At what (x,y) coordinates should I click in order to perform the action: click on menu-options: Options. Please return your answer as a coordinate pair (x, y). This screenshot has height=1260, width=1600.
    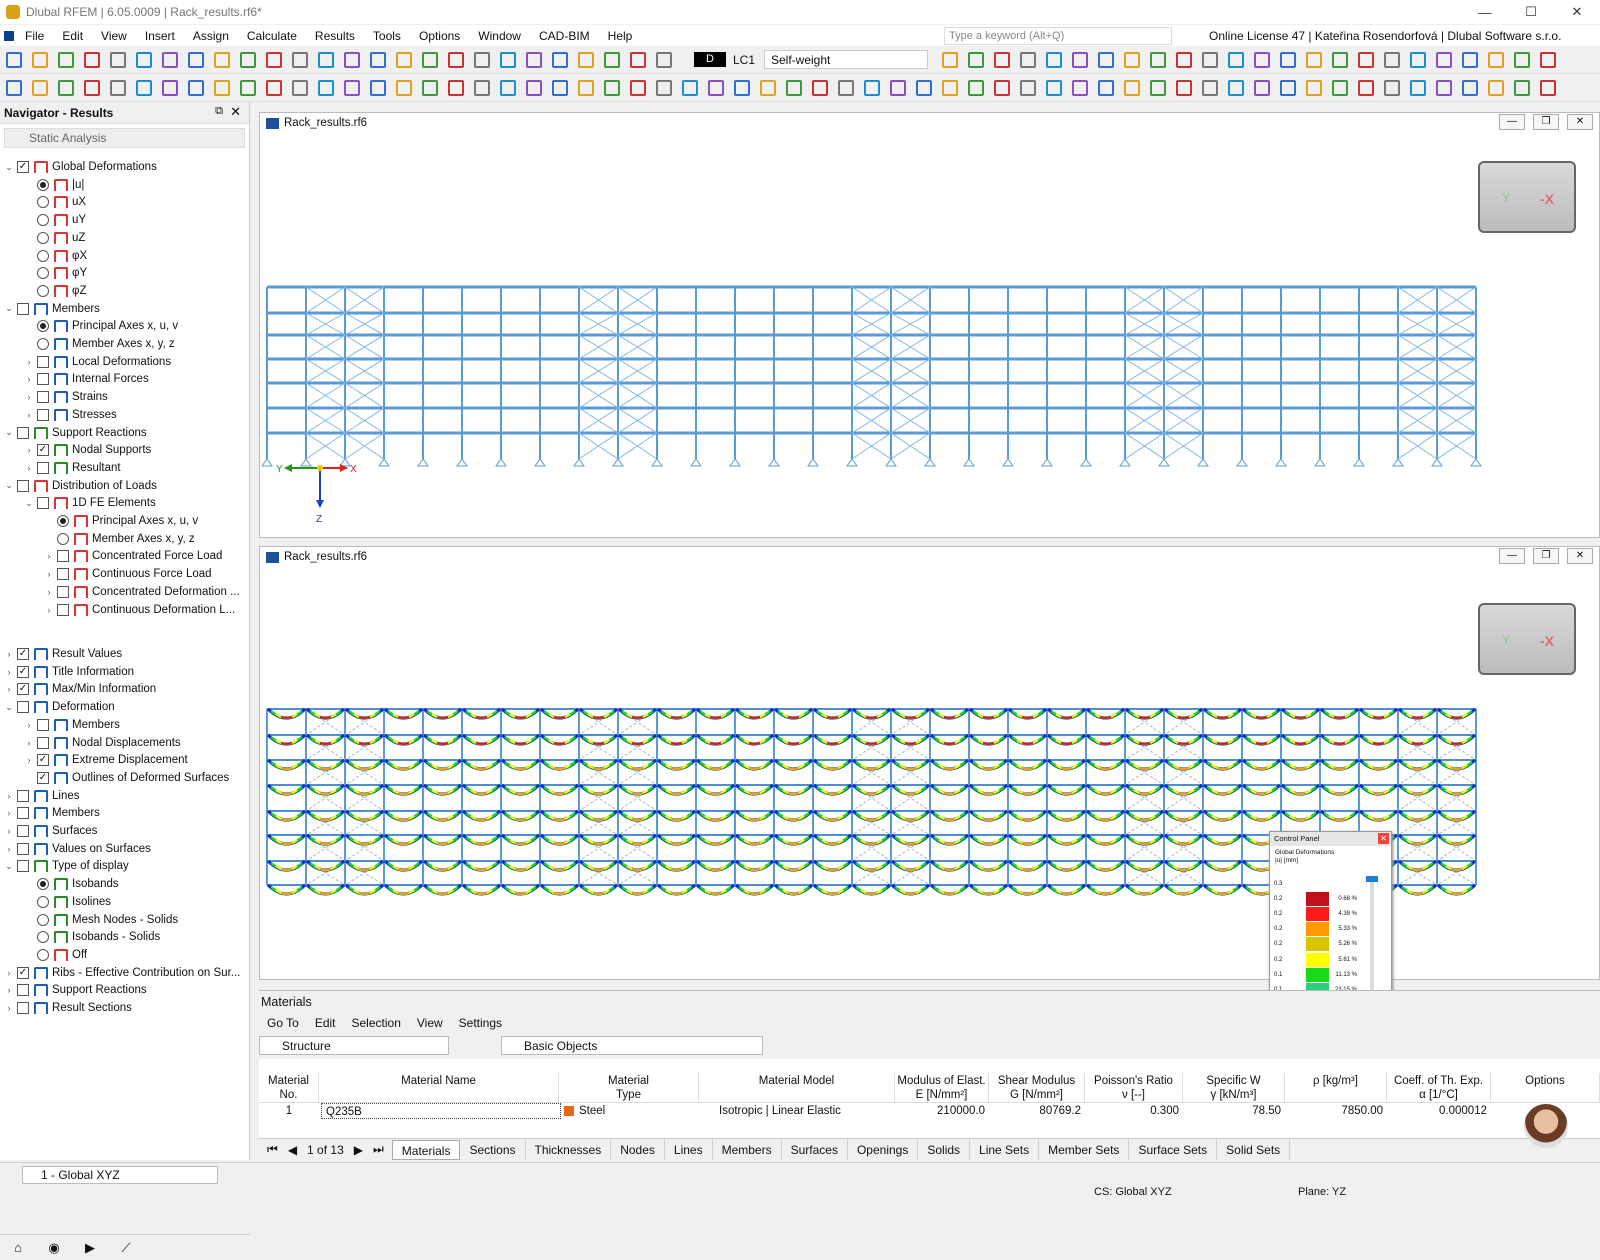
    Looking at the image, I should click on (439, 36).